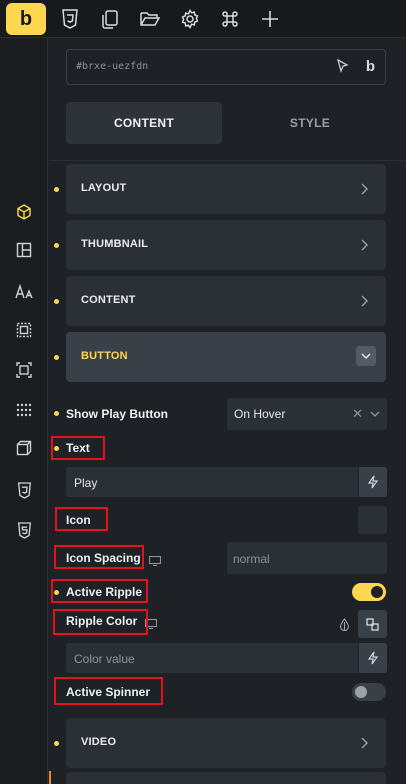 Image resolution: width=406 pixels, height=784 pixels. What do you see at coordinates (344, 627) in the screenshot?
I see `droplet-icon` at bounding box center [344, 627].